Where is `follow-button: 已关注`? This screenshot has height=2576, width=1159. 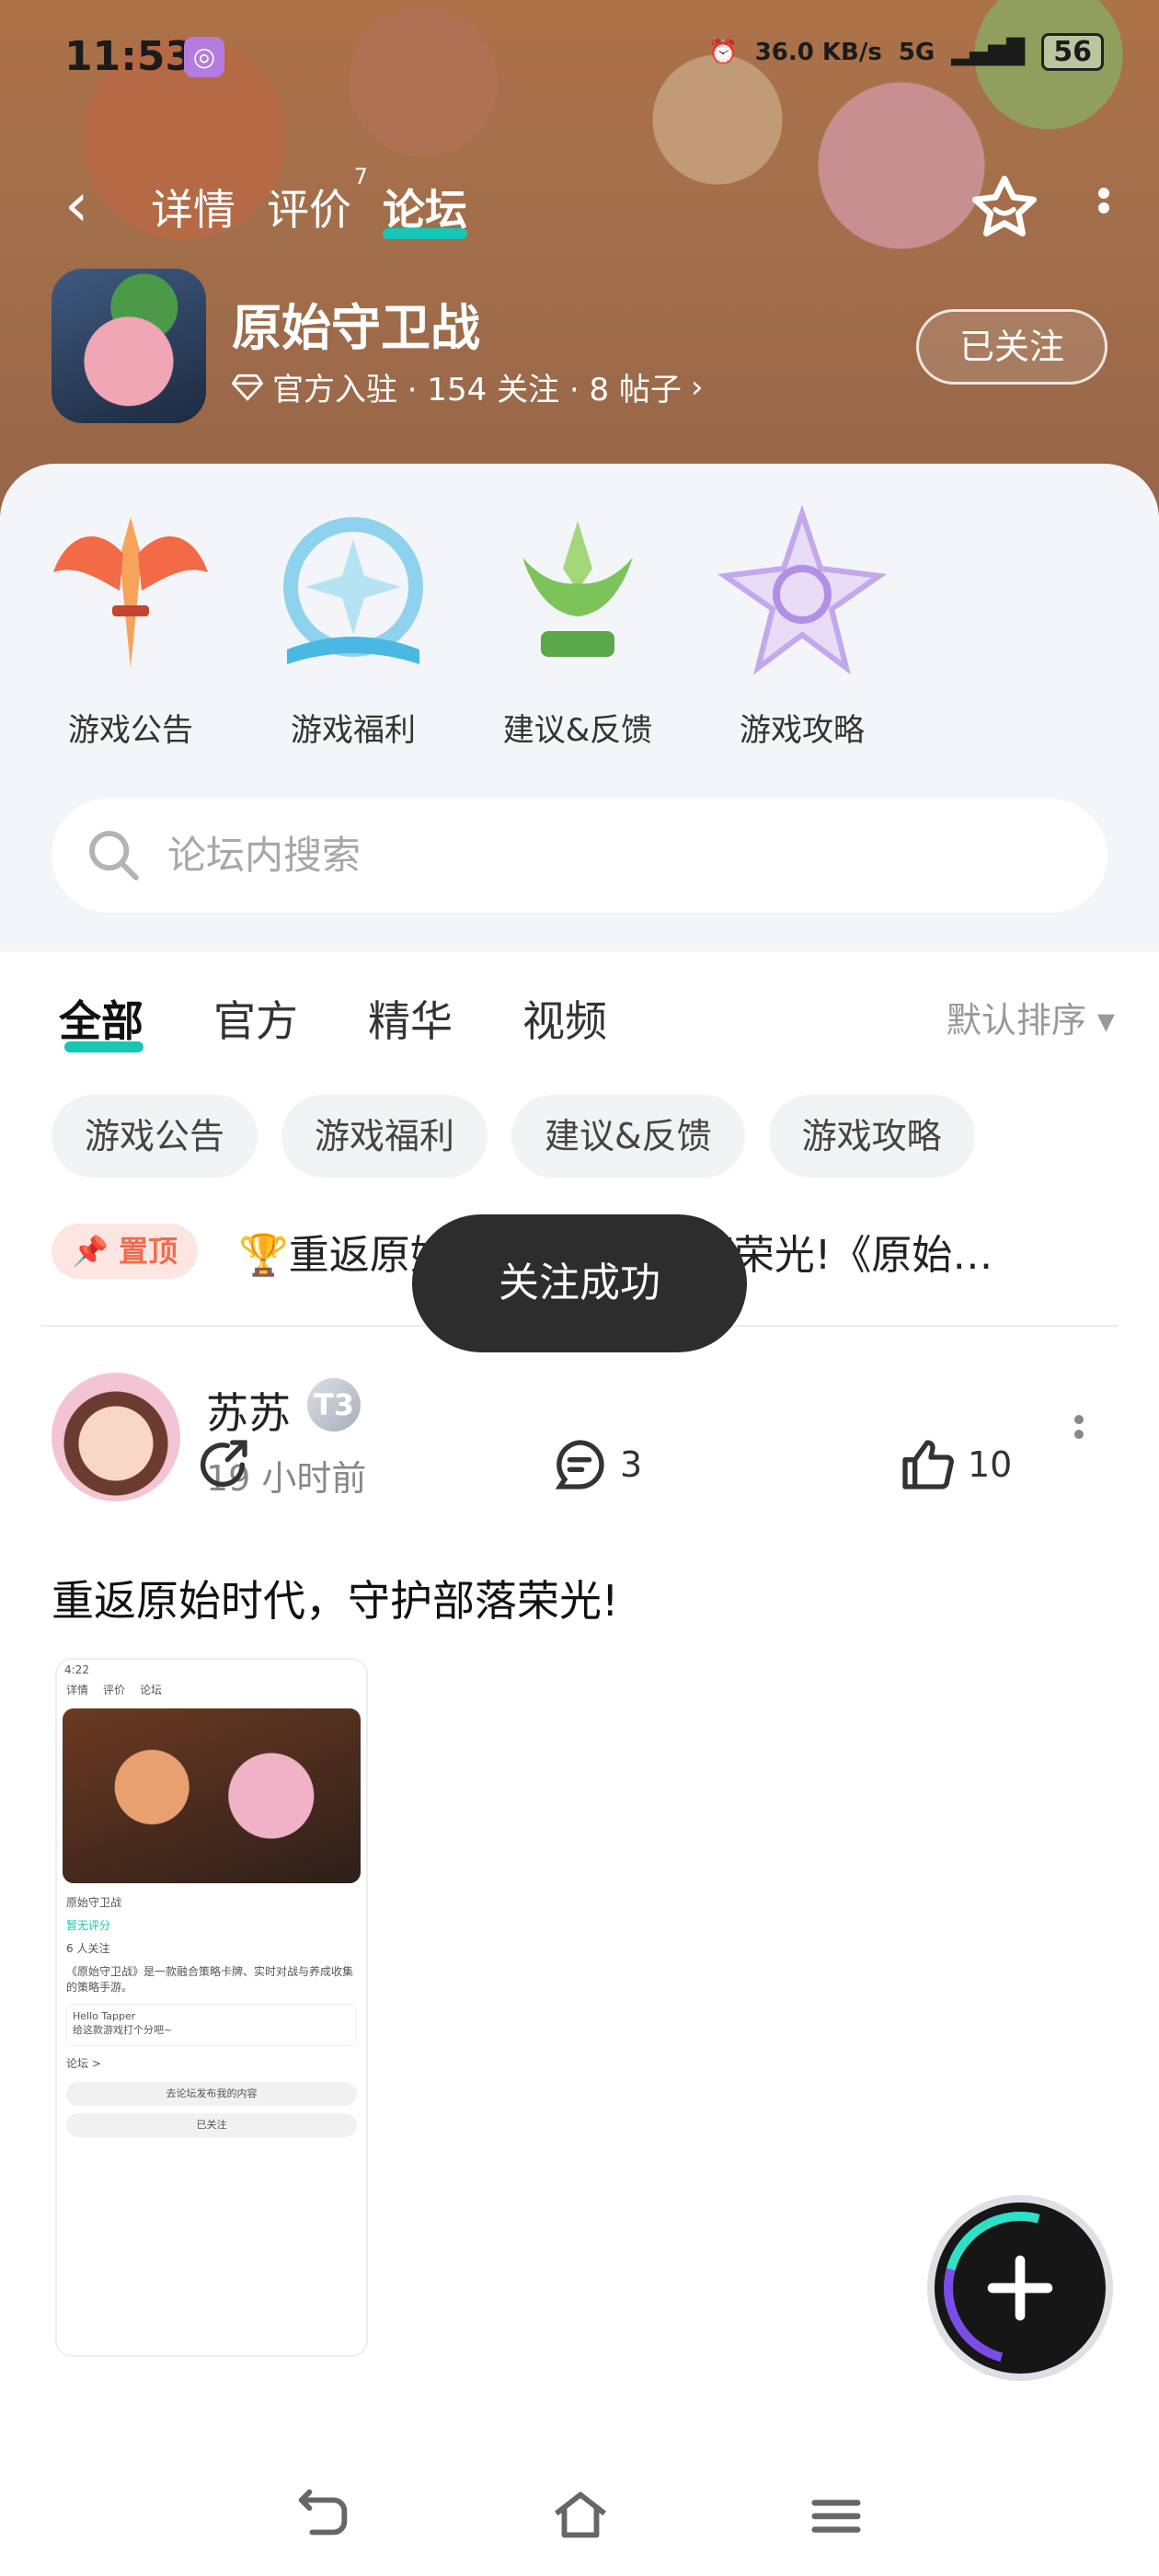
follow-button: 已关注 is located at coordinates (1011, 347).